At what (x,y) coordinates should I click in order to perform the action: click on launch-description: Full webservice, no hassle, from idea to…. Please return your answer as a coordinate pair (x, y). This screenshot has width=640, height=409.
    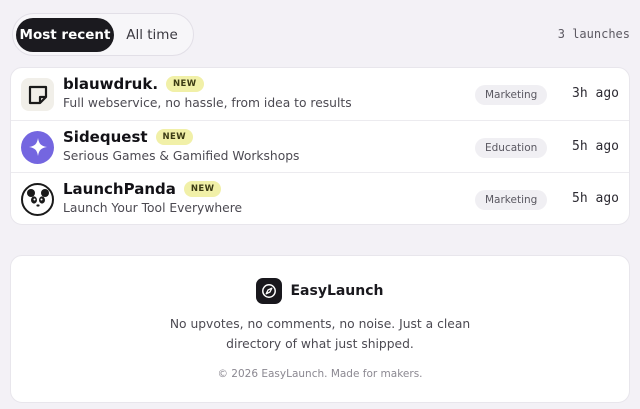
    Looking at the image, I should click on (207, 103).